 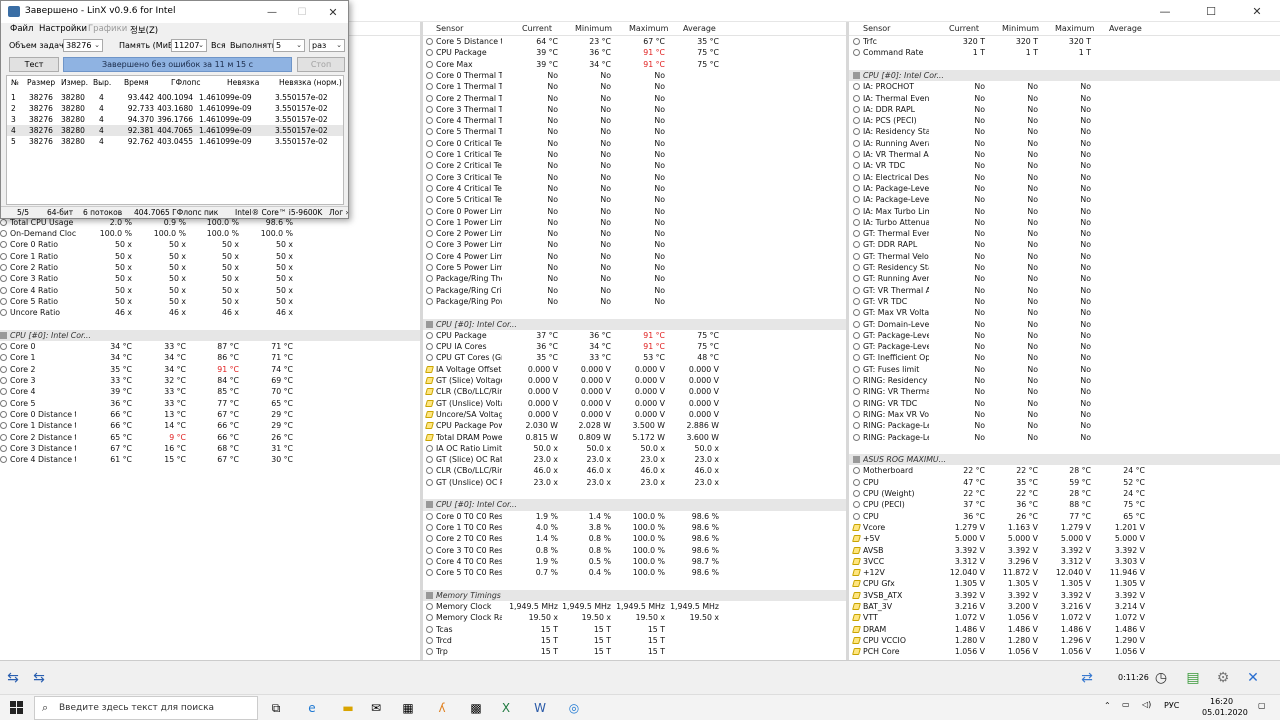 What do you see at coordinates (1064, 86) in the screenshot?
I see `sensor-row: IA: PROCHOT No No No` at bounding box center [1064, 86].